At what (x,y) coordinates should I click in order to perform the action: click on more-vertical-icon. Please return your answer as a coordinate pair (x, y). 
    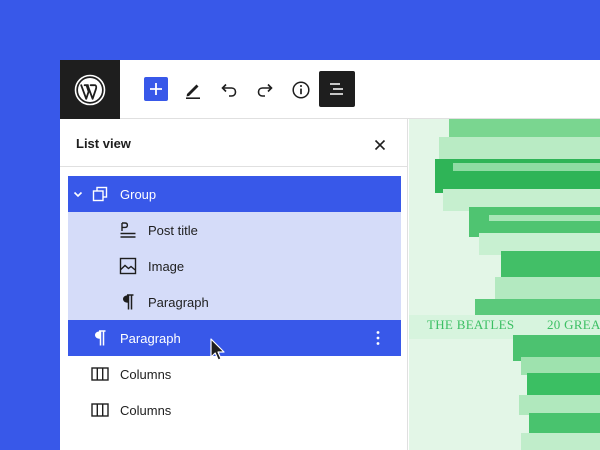
    Looking at the image, I should click on (378, 338).